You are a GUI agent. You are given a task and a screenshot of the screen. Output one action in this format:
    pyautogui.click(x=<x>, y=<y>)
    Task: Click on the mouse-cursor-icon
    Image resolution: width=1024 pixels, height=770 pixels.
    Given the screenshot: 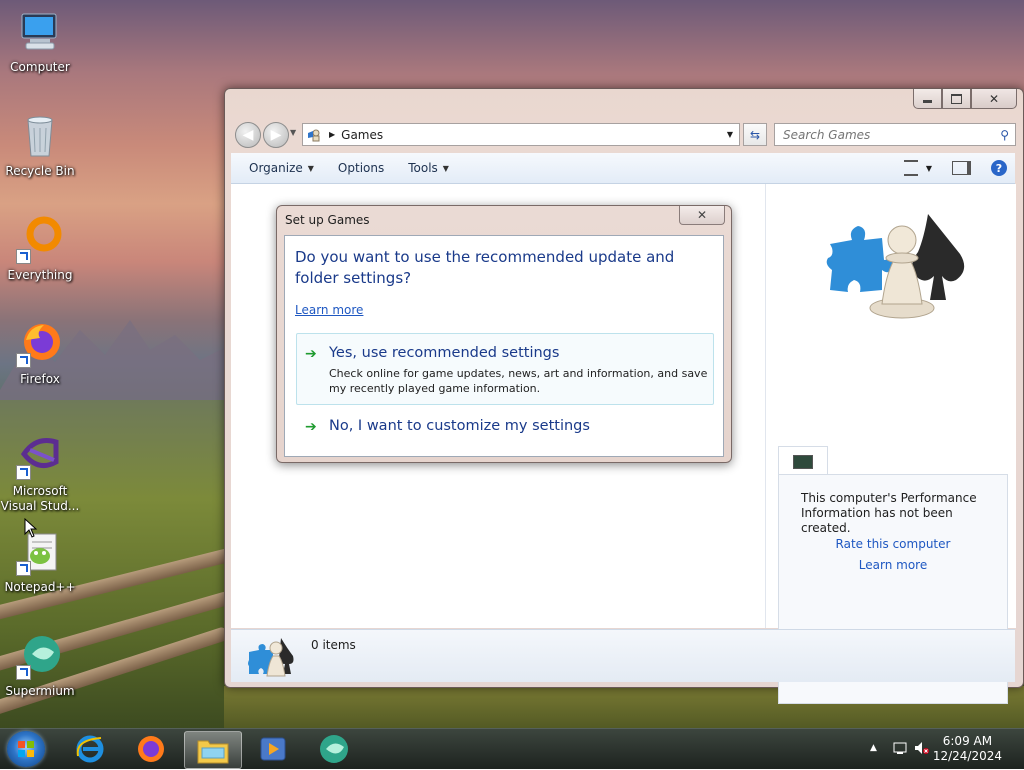 What is the action you would take?
    pyautogui.click(x=31, y=528)
    